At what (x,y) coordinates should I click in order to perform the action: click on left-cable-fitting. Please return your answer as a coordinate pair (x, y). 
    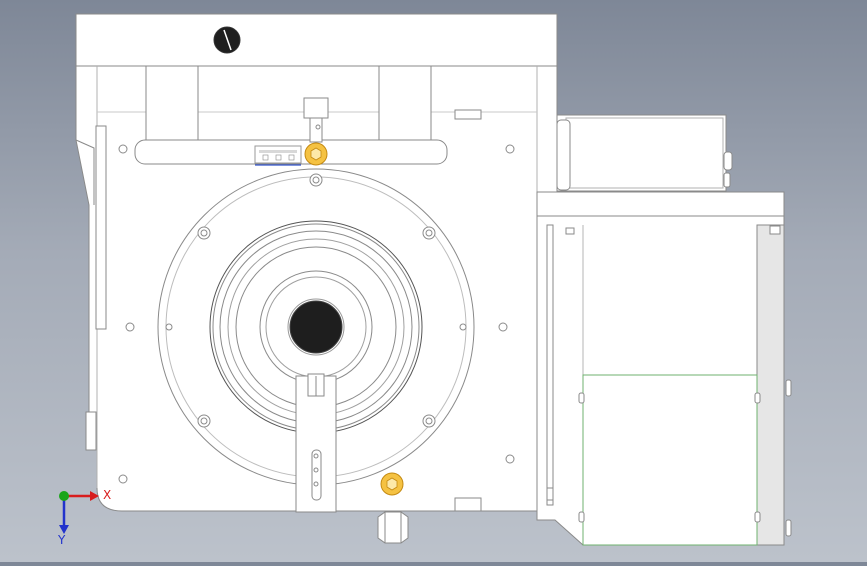
    Looking at the image, I should click on (91, 431).